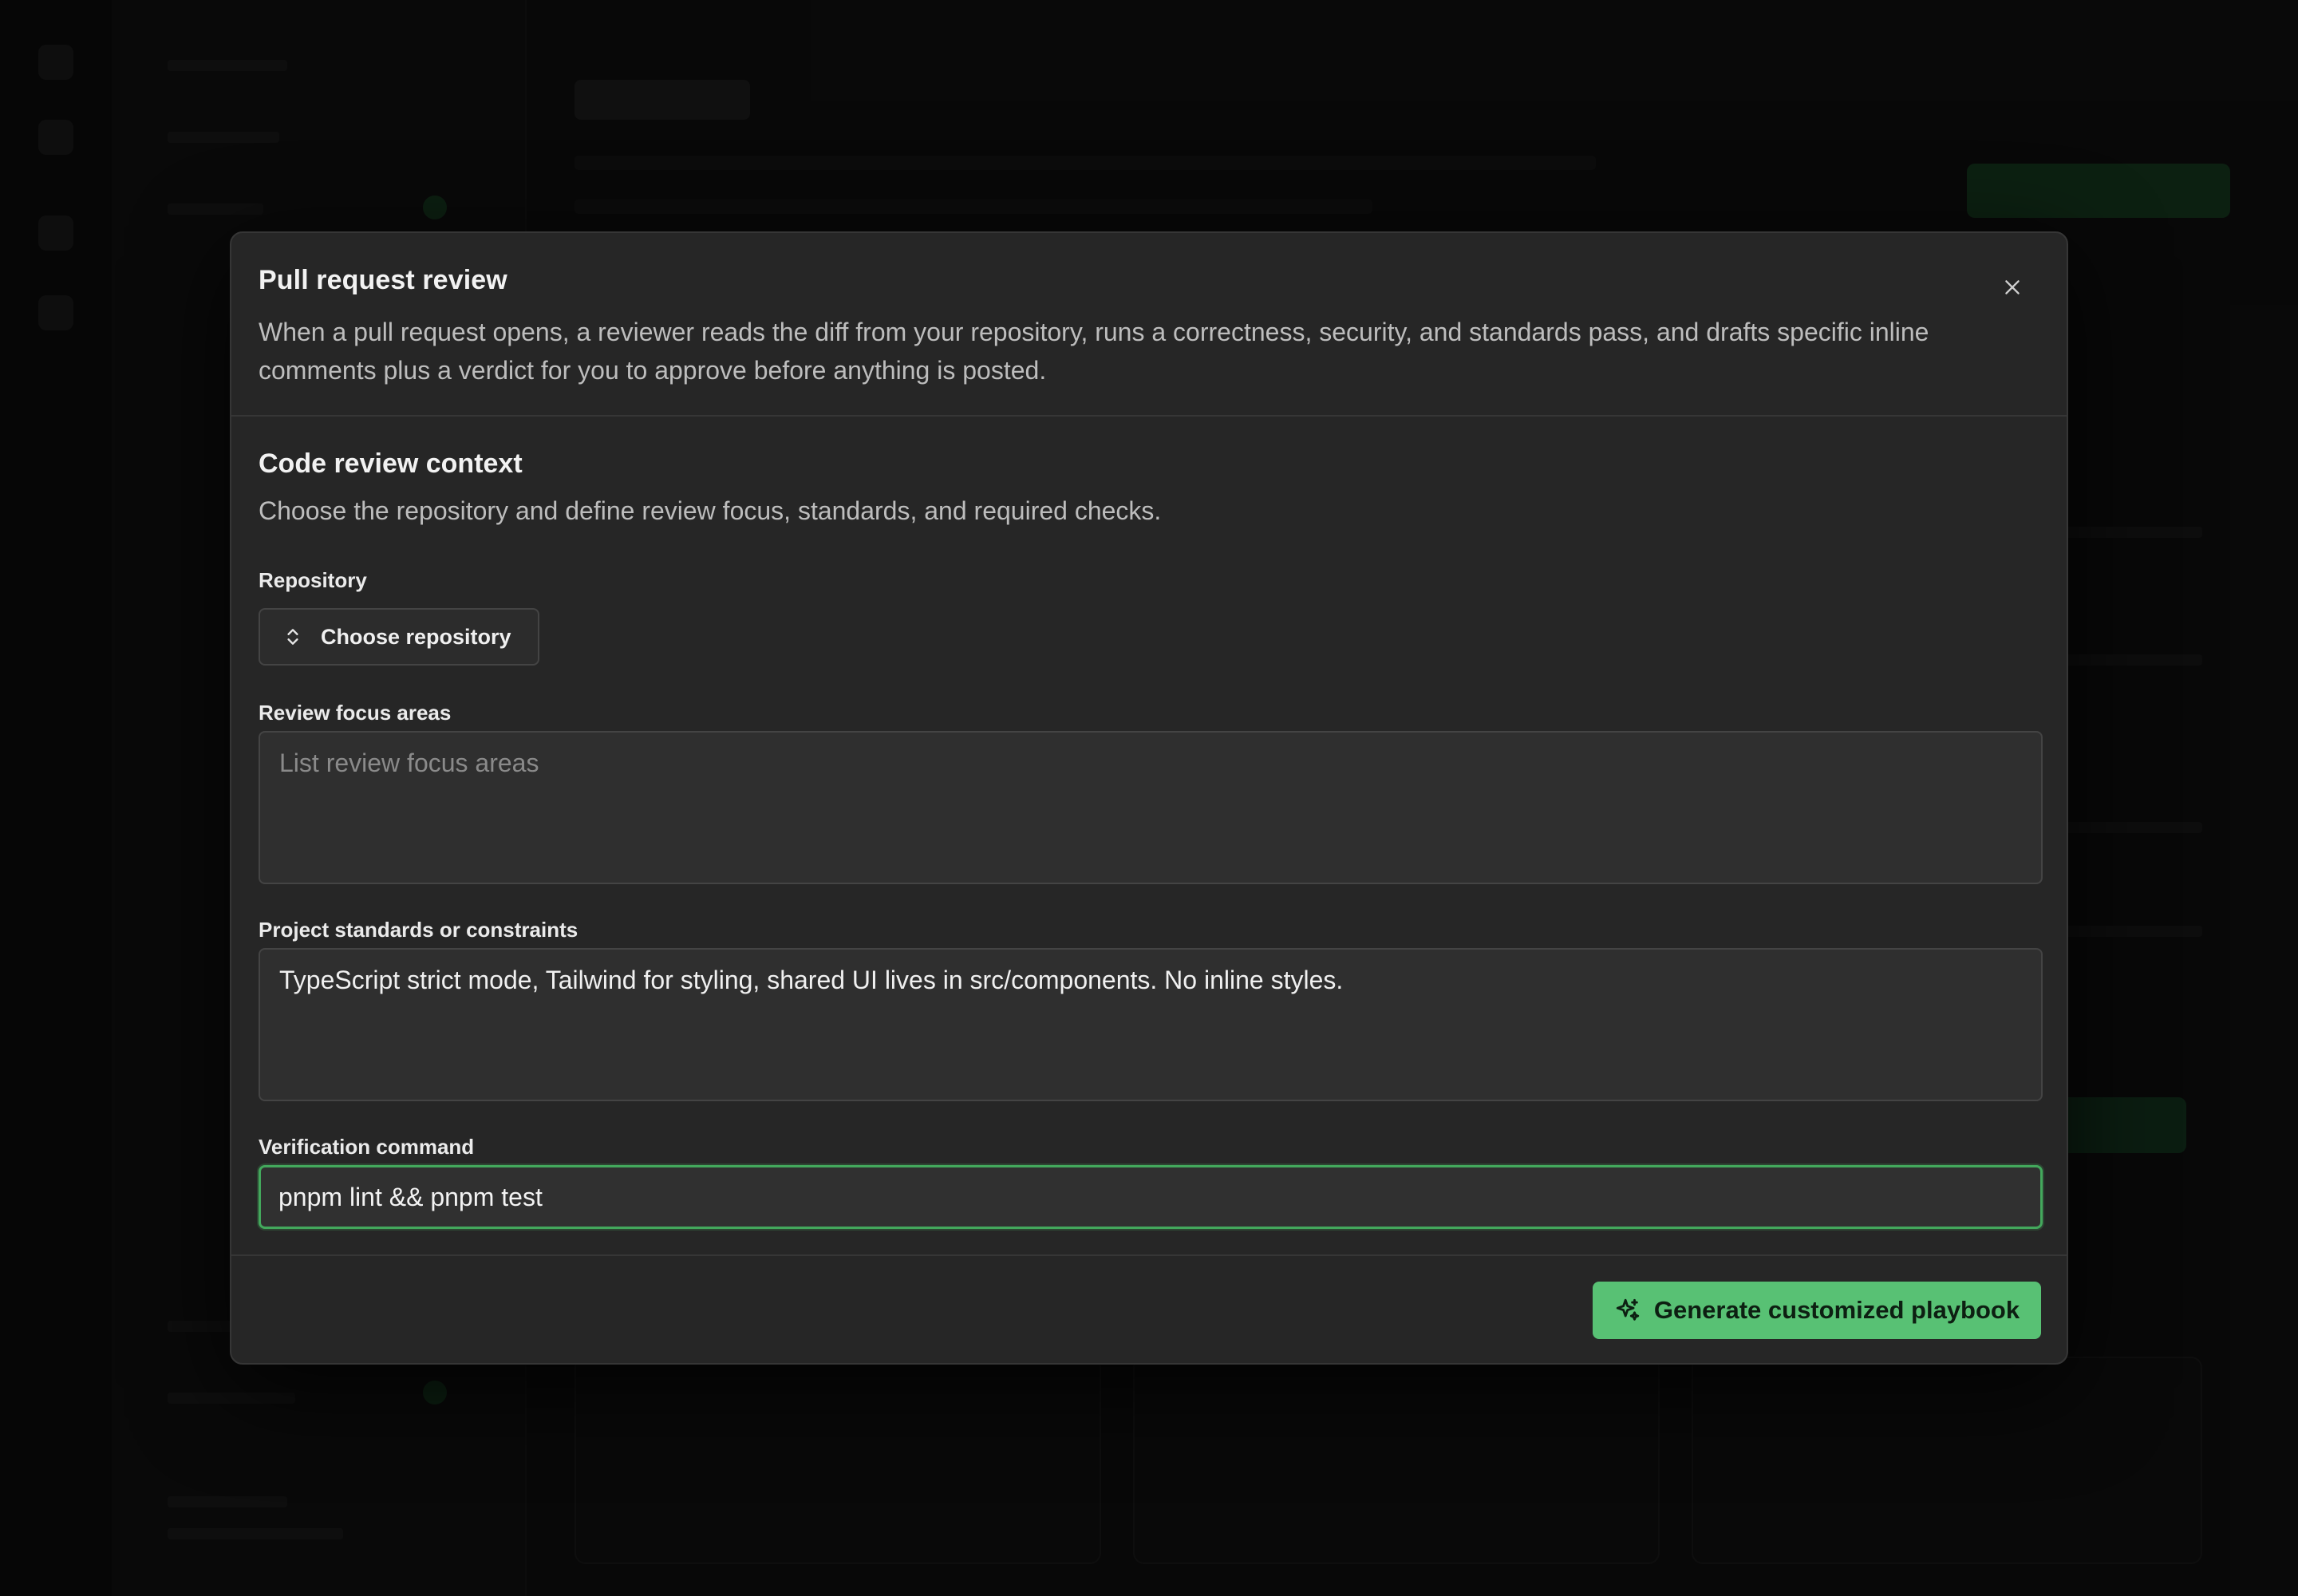 The width and height of the screenshot is (2298, 1596). I want to click on close-icon, so click(2013, 287).